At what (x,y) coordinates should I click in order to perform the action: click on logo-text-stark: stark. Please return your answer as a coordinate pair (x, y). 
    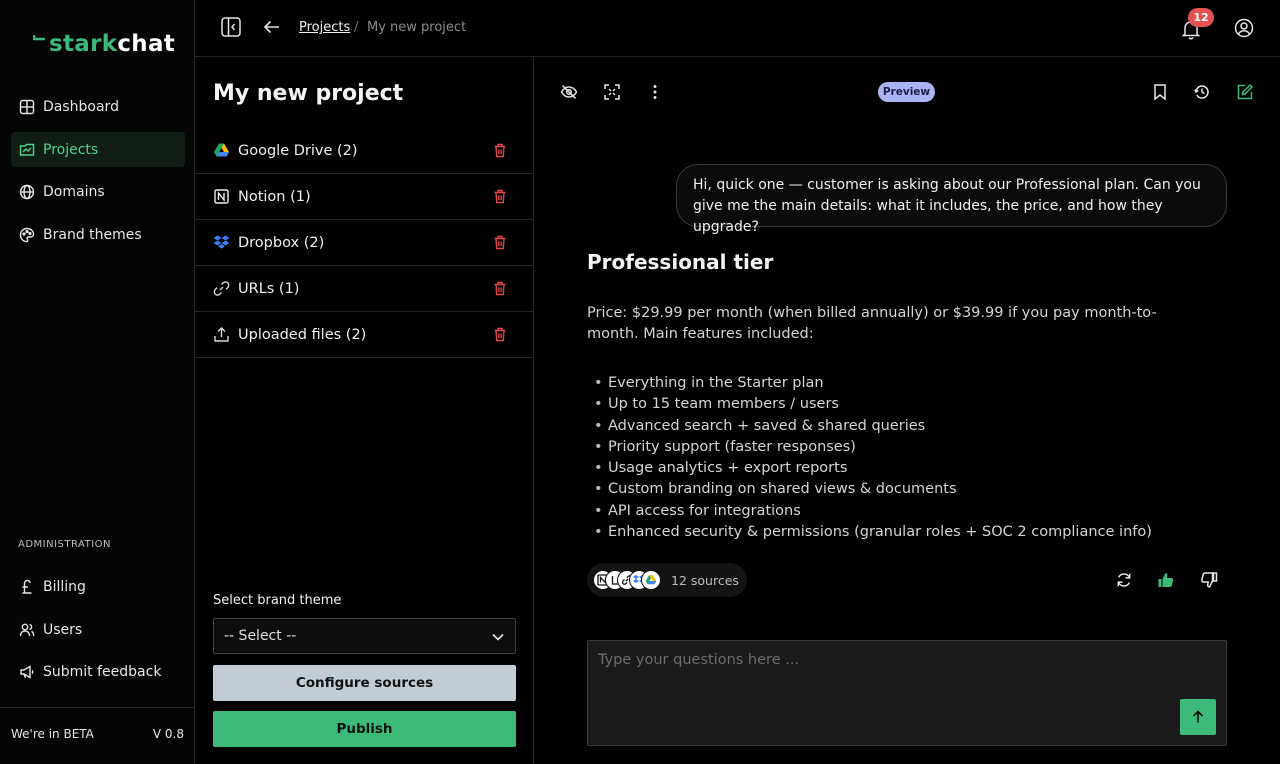
    Looking at the image, I should click on (83, 44).